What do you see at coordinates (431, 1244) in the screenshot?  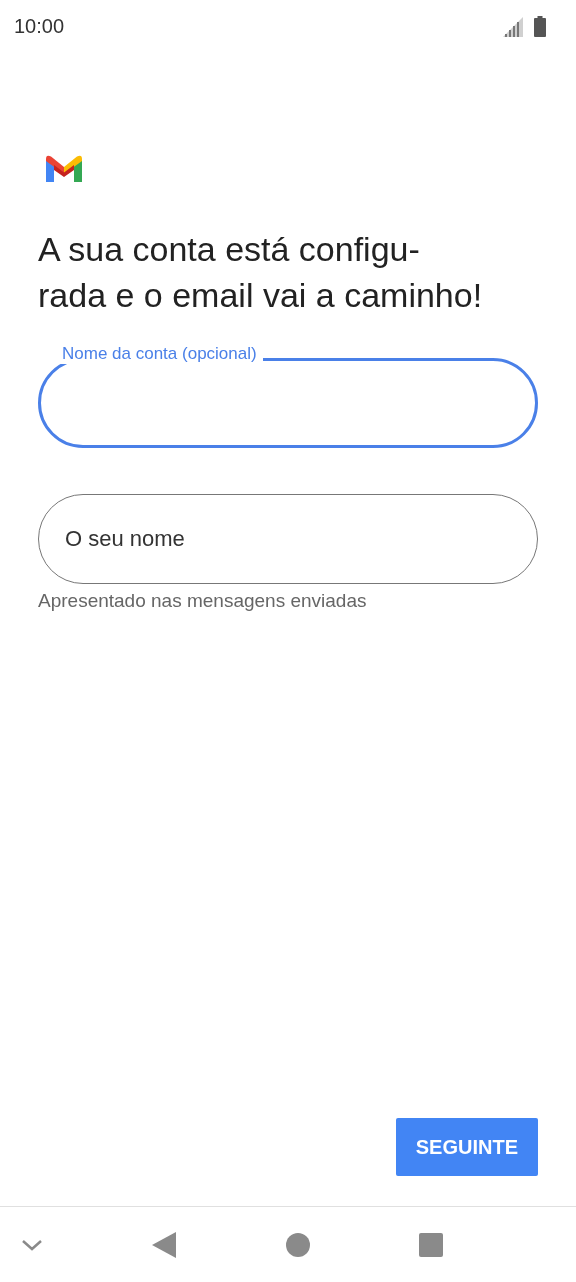 I see `recents-icon` at bounding box center [431, 1244].